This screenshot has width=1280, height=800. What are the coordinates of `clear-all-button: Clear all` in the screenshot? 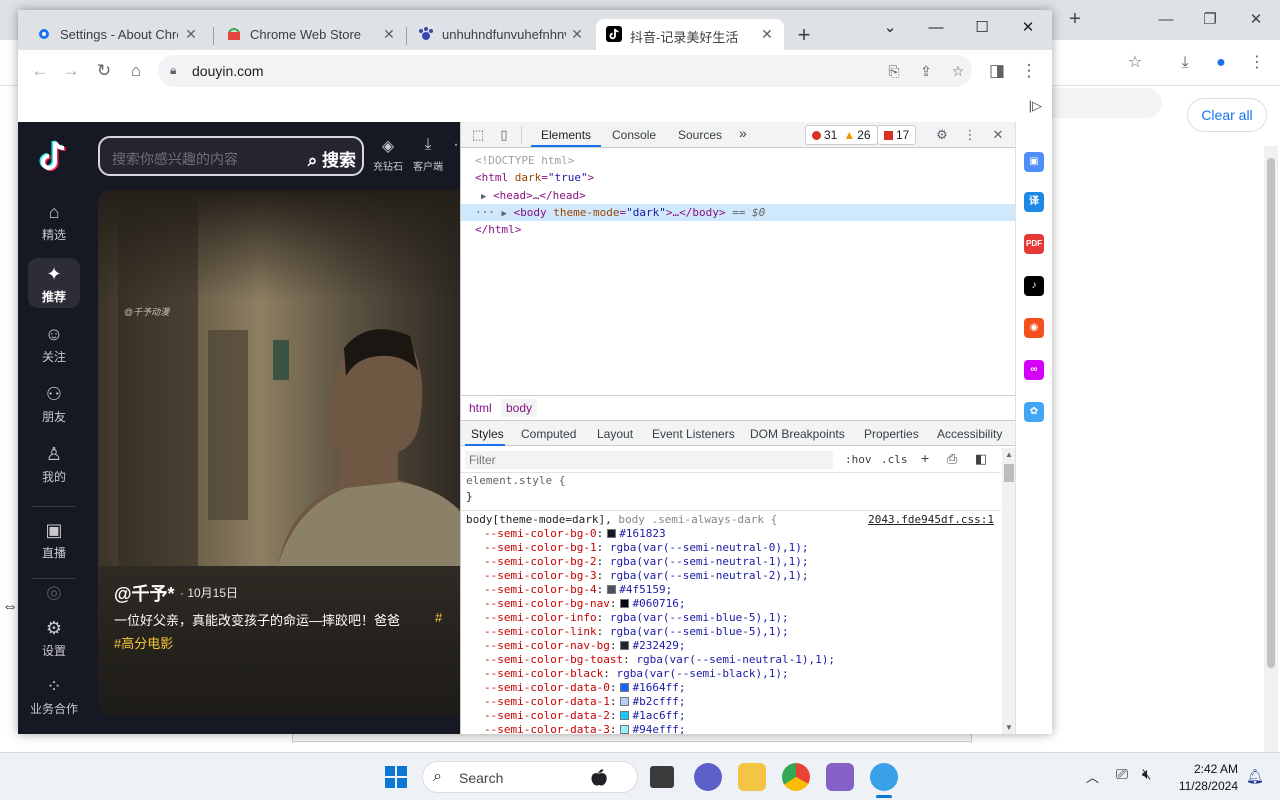 It's located at (1227, 115).